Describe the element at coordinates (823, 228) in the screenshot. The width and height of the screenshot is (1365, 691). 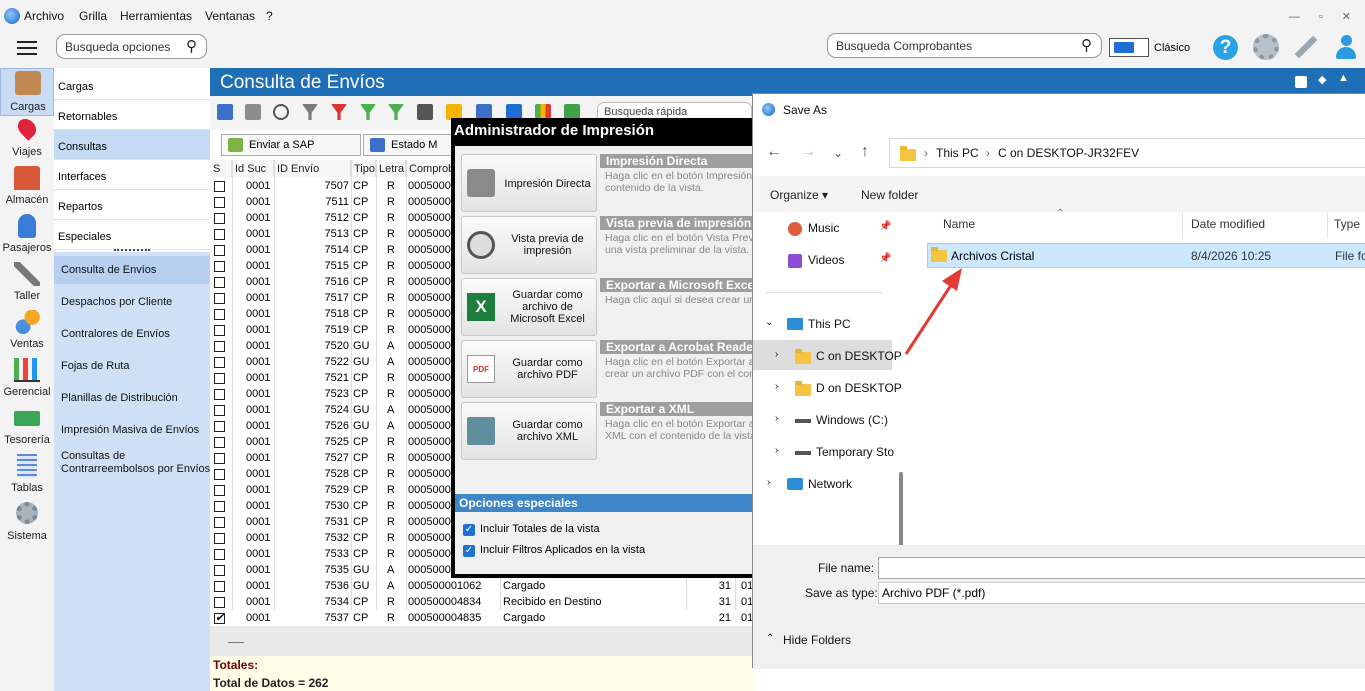
I see `tree-music: Music` at that location.